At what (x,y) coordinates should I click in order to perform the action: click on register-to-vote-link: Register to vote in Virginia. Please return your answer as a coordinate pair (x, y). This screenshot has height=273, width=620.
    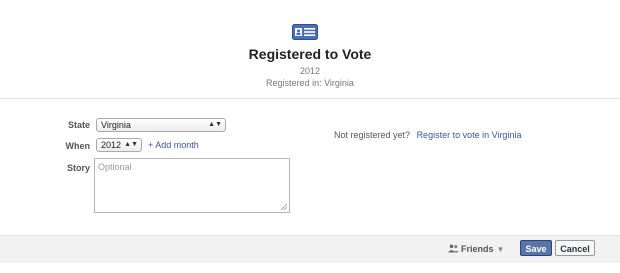
    Looking at the image, I should click on (469, 135).